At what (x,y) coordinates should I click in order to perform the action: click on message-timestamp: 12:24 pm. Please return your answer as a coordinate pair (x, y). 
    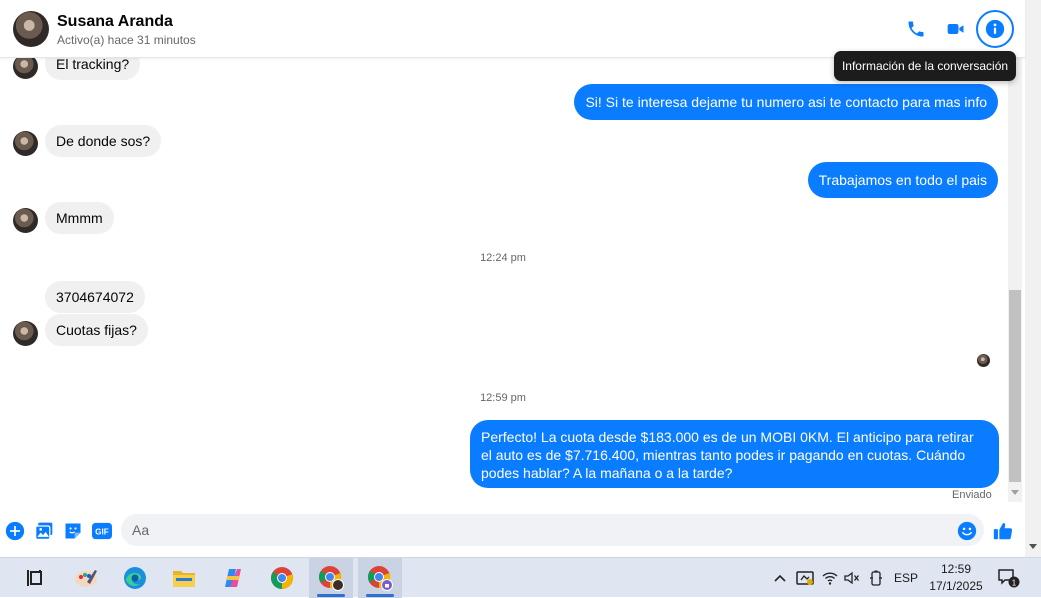
    Looking at the image, I should click on (503, 258).